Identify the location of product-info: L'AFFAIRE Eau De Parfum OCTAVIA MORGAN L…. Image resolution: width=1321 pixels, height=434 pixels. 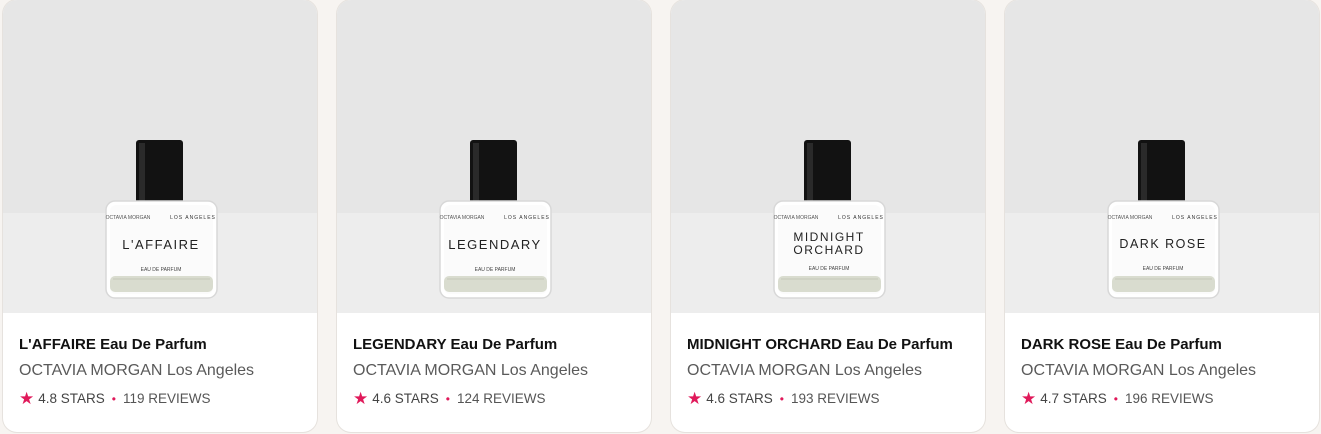
(163, 368).